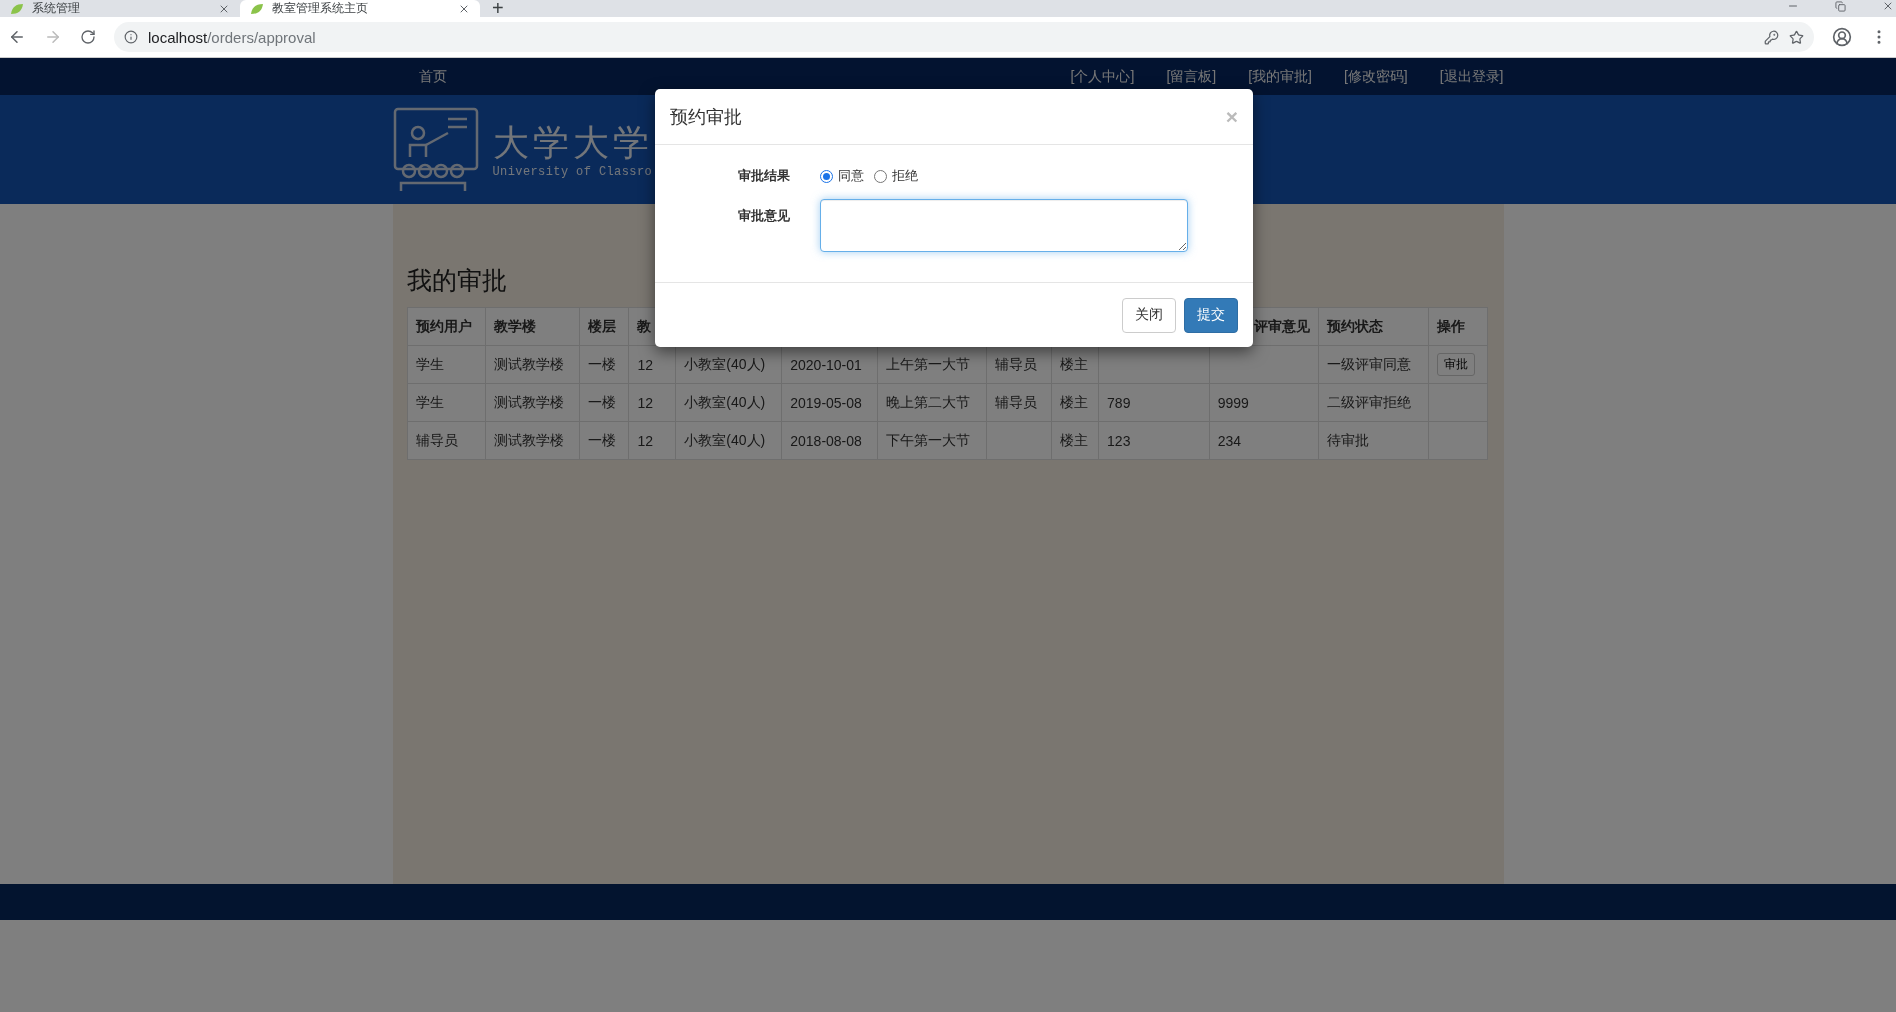  I want to click on table-cell: 二级评审拒绝, so click(1374, 402).